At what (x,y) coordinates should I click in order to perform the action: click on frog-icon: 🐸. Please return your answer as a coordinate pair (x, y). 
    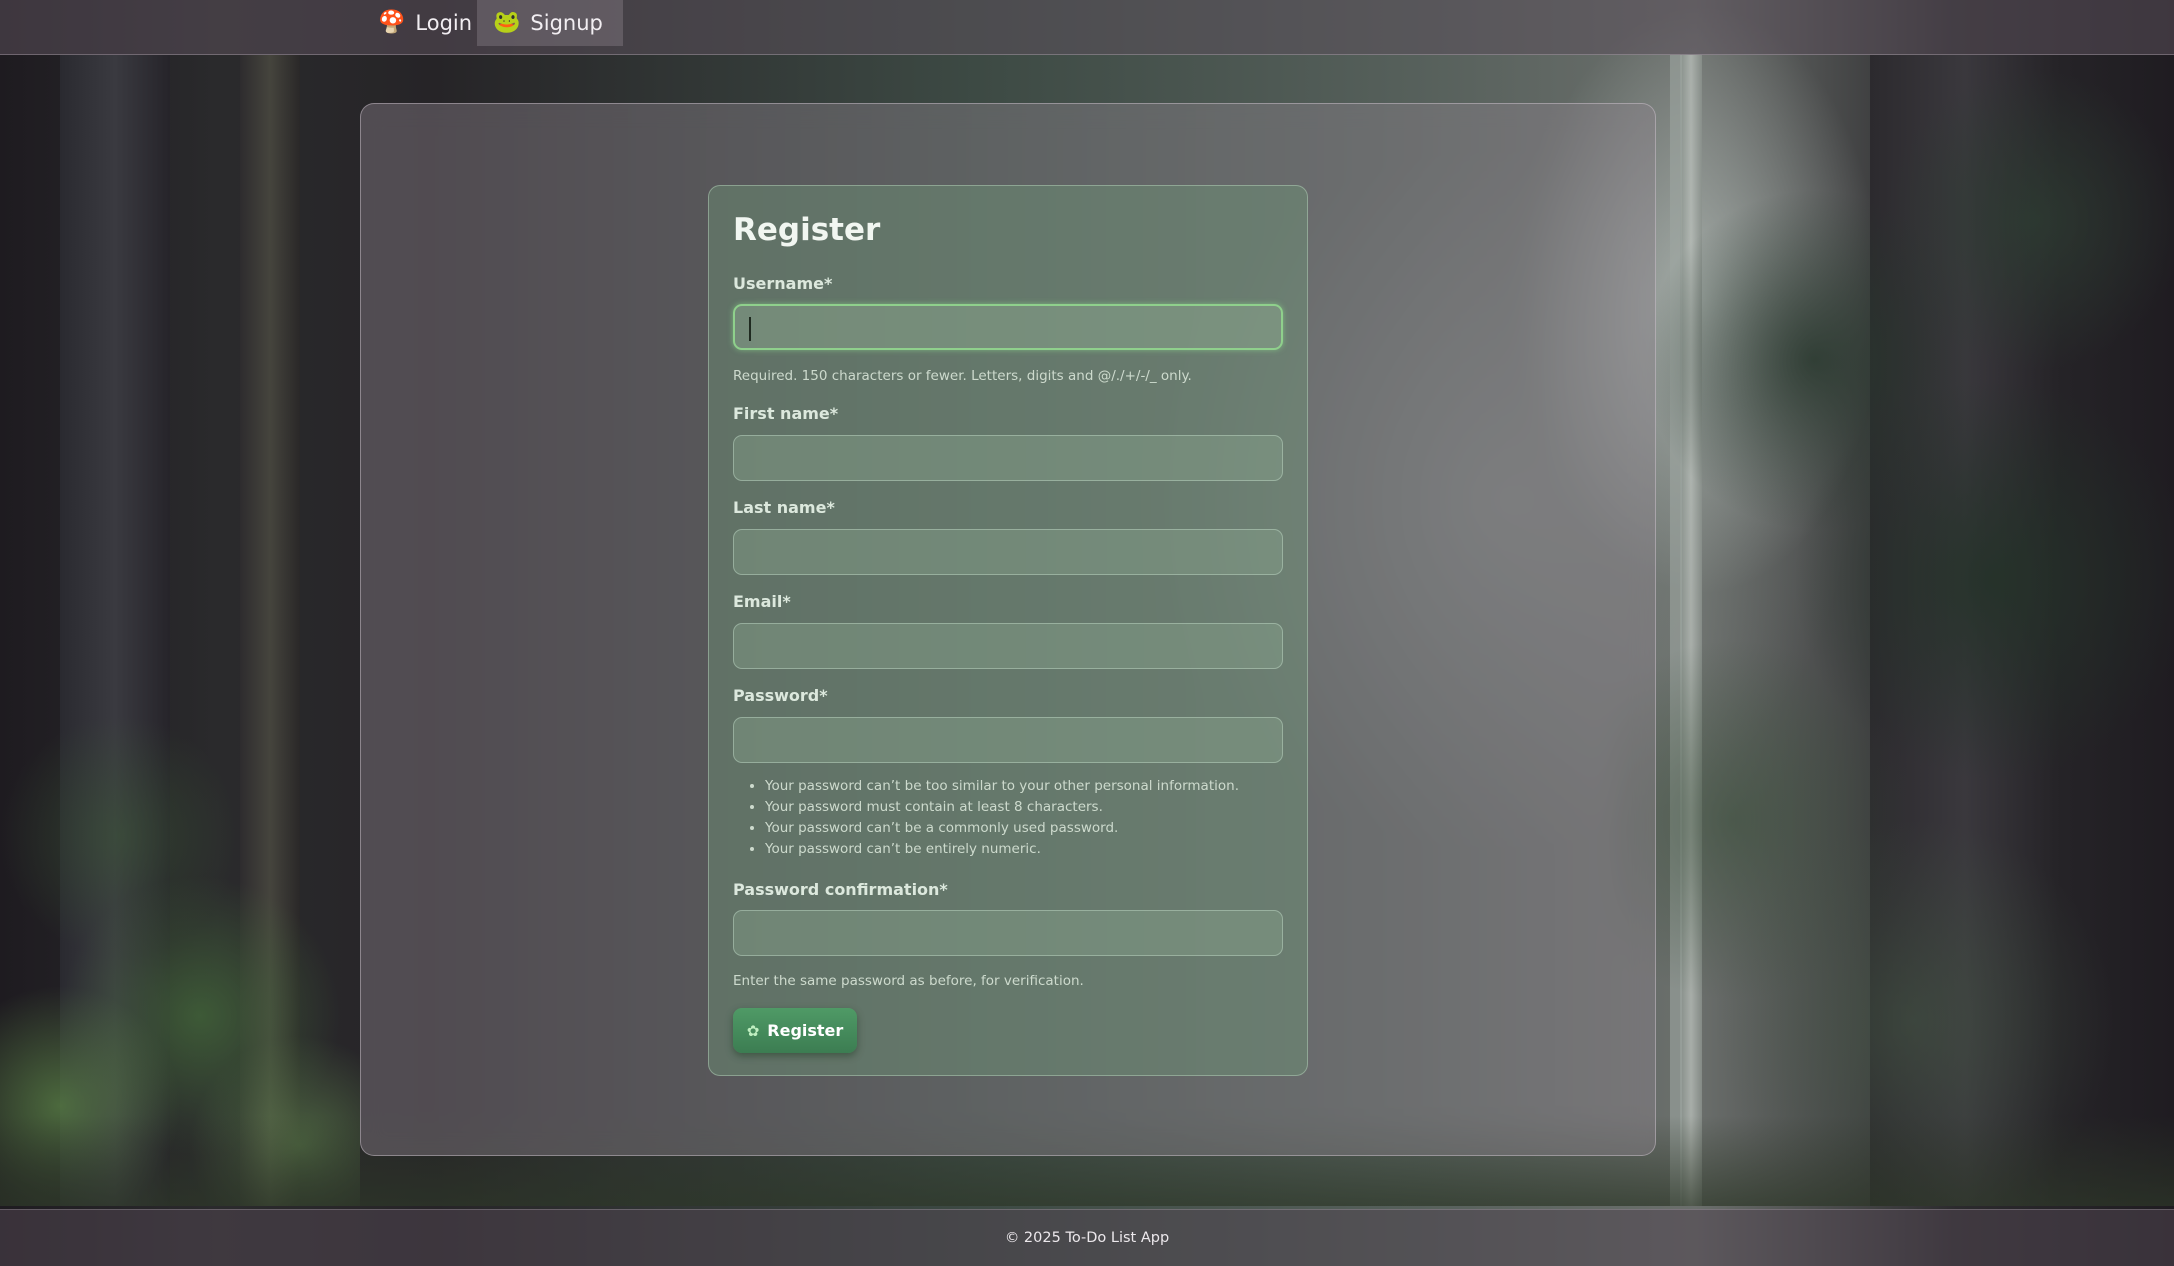
    Looking at the image, I should click on (507, 22).